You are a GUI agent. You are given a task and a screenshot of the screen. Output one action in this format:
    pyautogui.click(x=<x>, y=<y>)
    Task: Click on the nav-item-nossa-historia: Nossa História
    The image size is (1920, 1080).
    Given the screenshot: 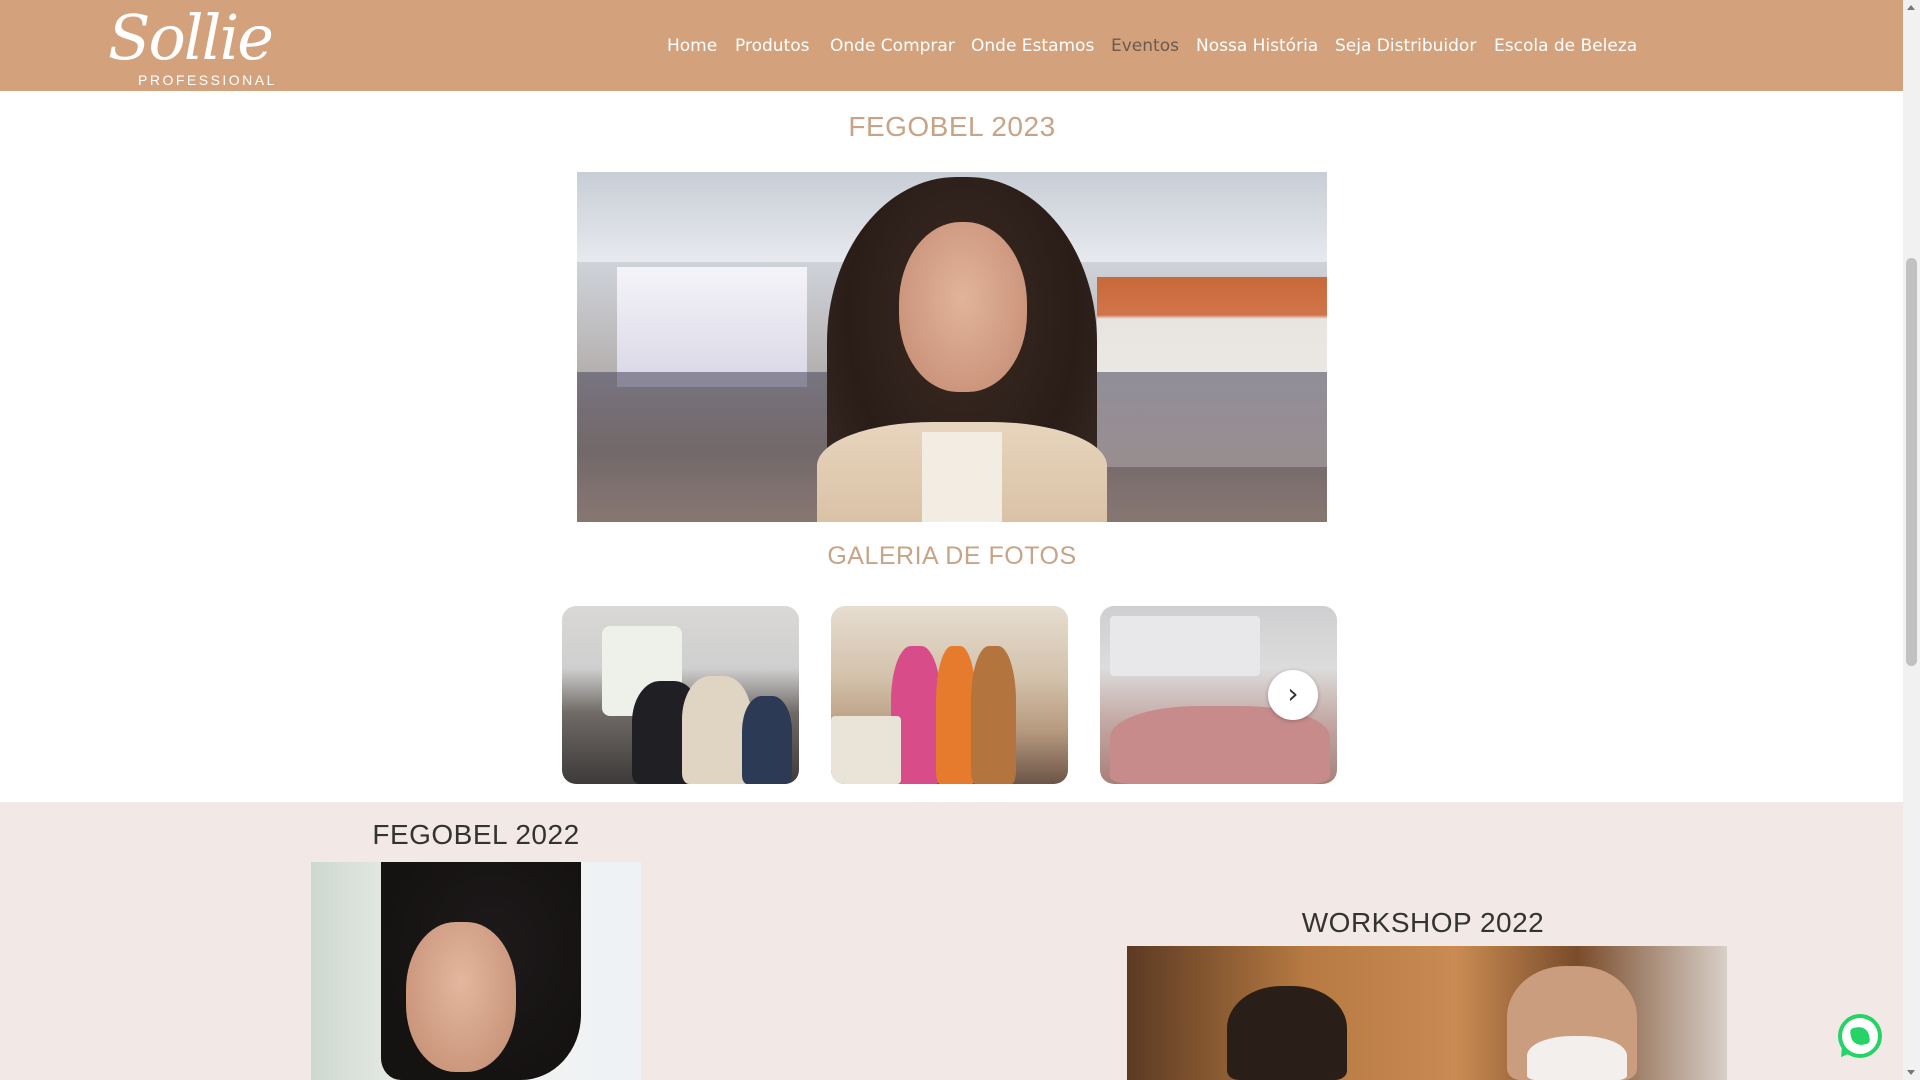 What is the action you would take?
    pyautogui.click(x=1257, y=46)
    